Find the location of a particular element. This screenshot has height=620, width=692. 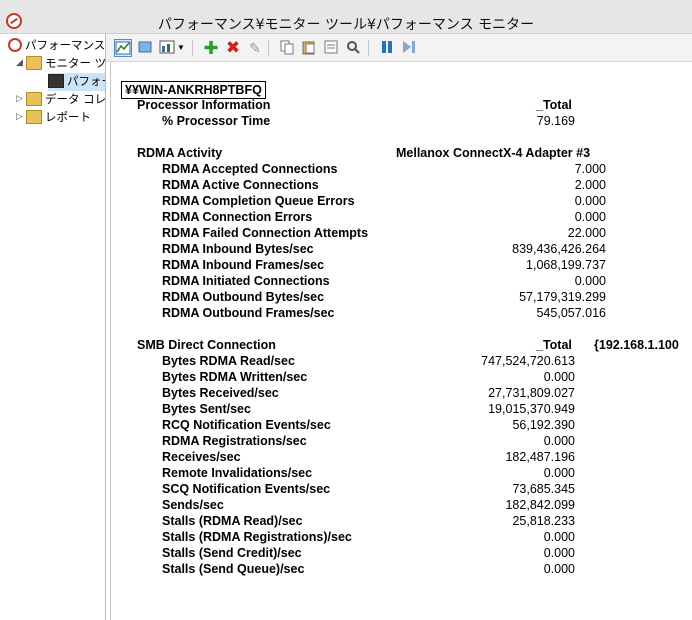

counter-value: 182,842.099 is located at coordinates (540, 505).